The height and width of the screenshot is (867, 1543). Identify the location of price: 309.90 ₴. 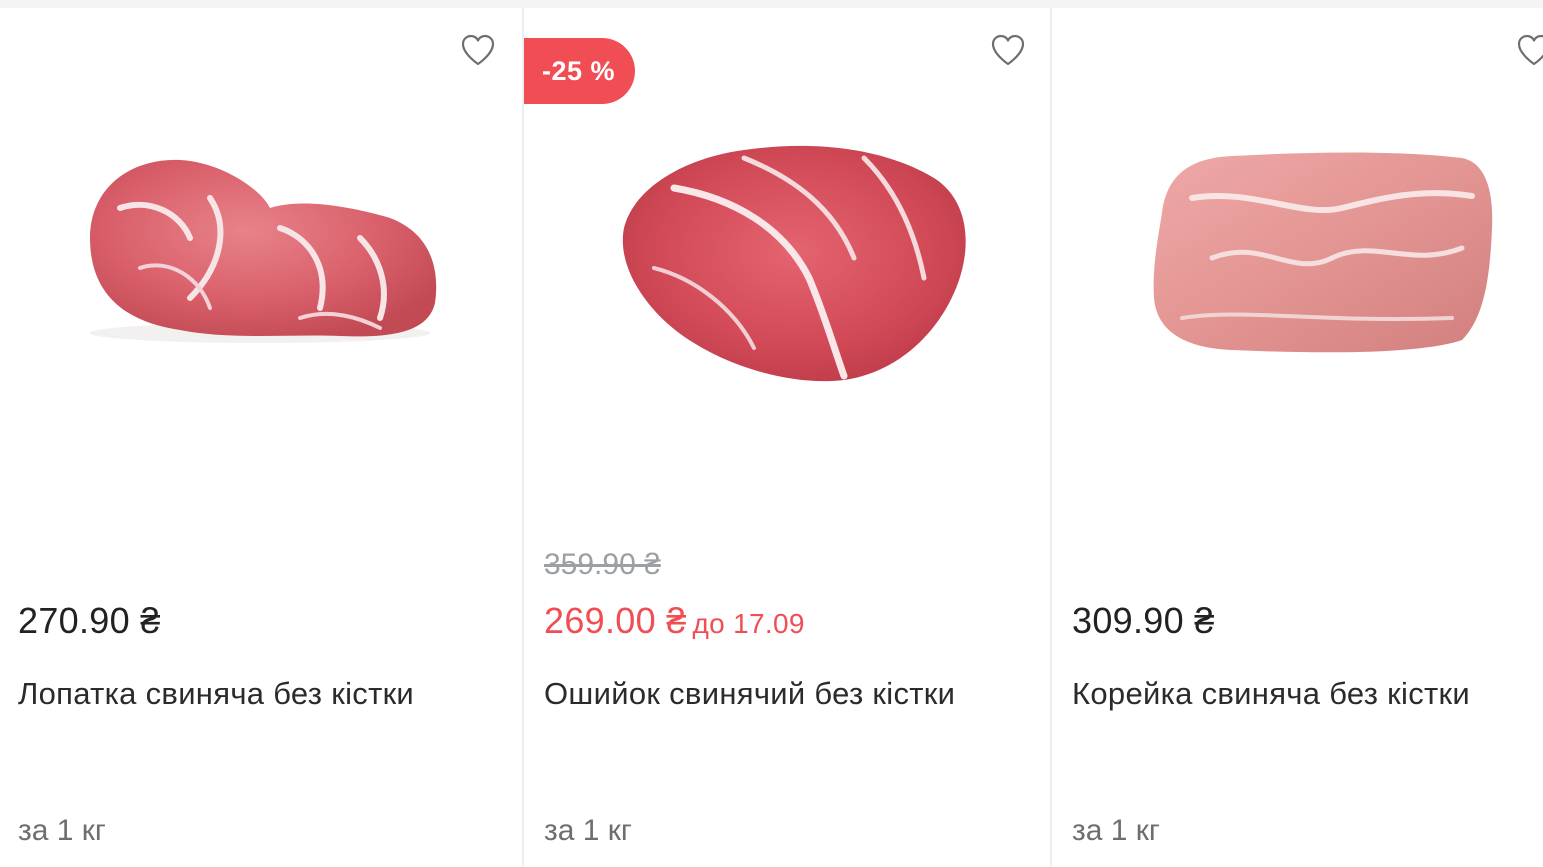
(1143, 620).